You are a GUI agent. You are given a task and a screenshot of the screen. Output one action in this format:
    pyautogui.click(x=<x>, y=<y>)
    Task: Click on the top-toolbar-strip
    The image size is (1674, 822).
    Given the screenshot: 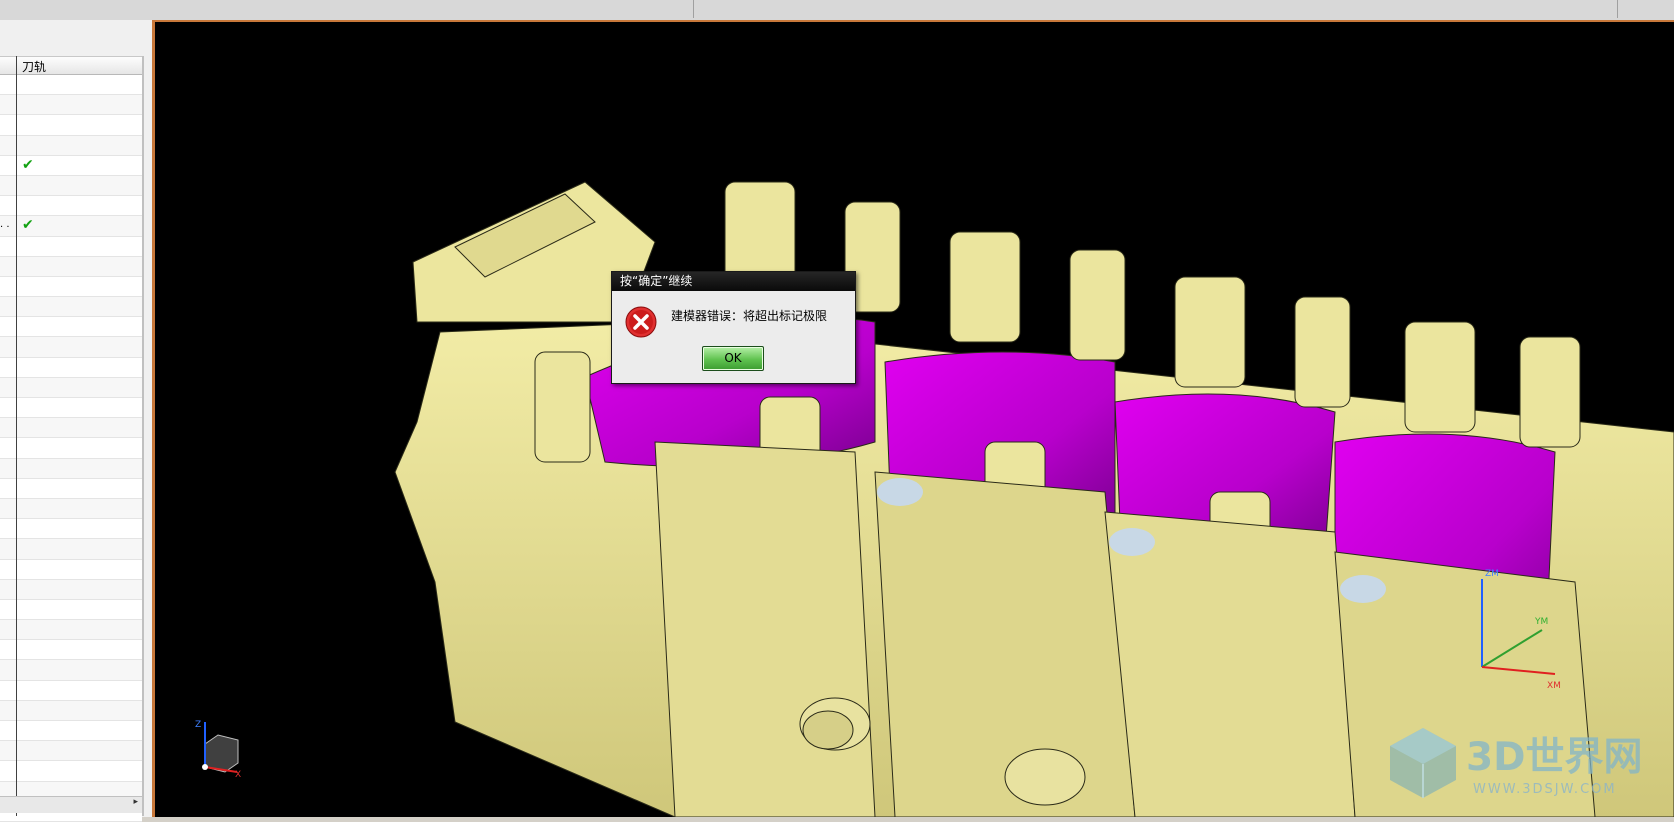 What is the action you would take?
    pyautogui.click(x=837, y=11)
    